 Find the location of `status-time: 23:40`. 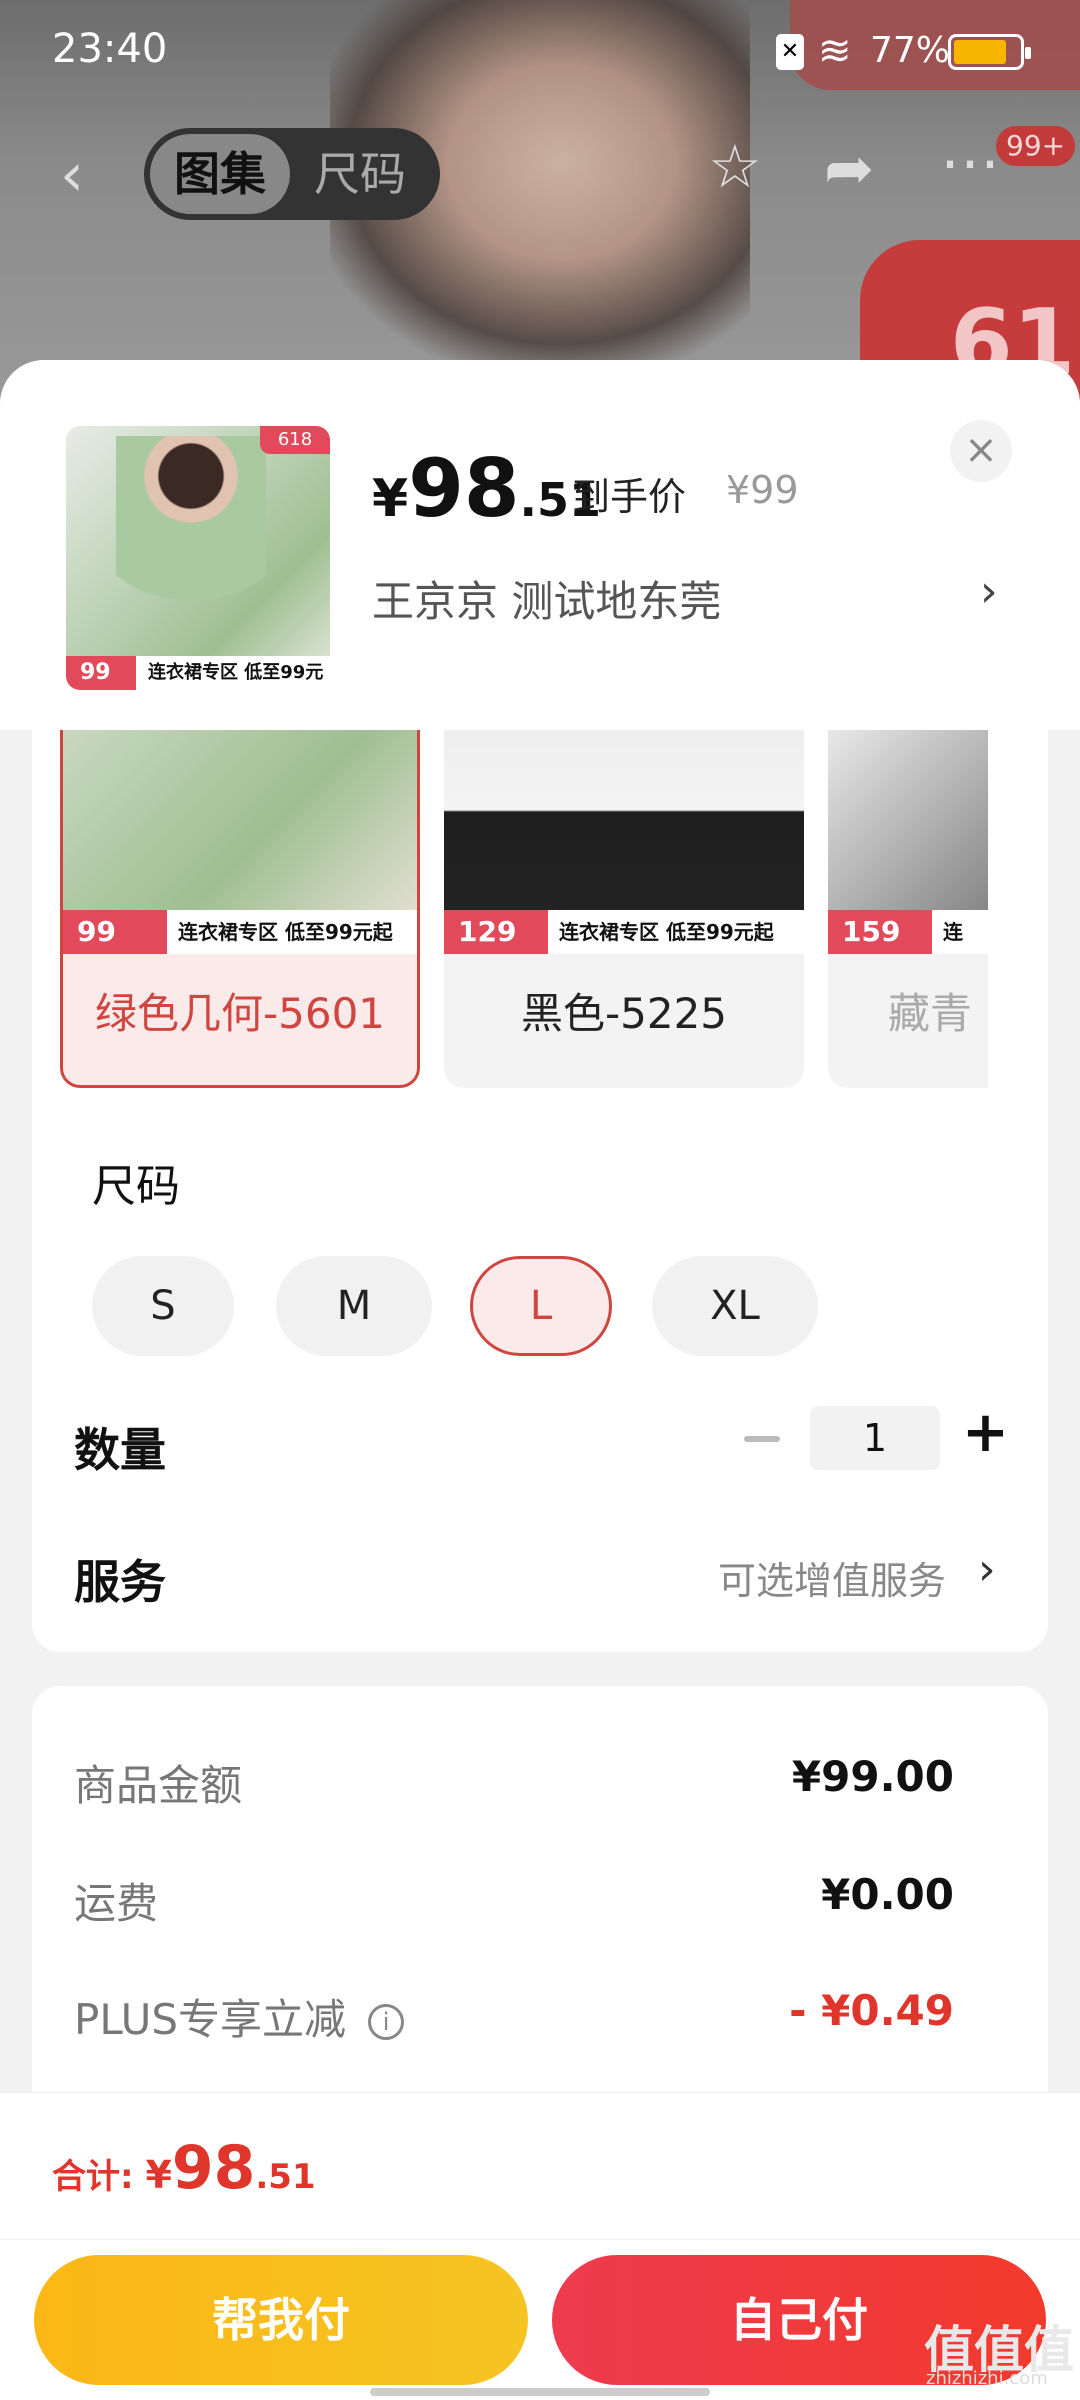

status-time: 23:40 is located at coordinates (110, 49).